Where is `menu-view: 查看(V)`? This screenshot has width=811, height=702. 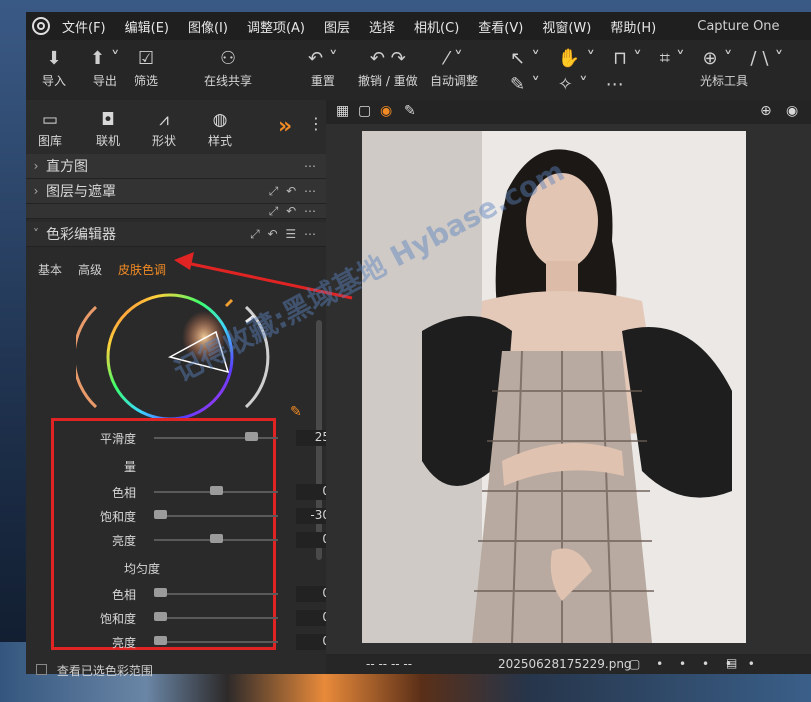 menu-view: 查看(V) is located at coordinates (500, 26).